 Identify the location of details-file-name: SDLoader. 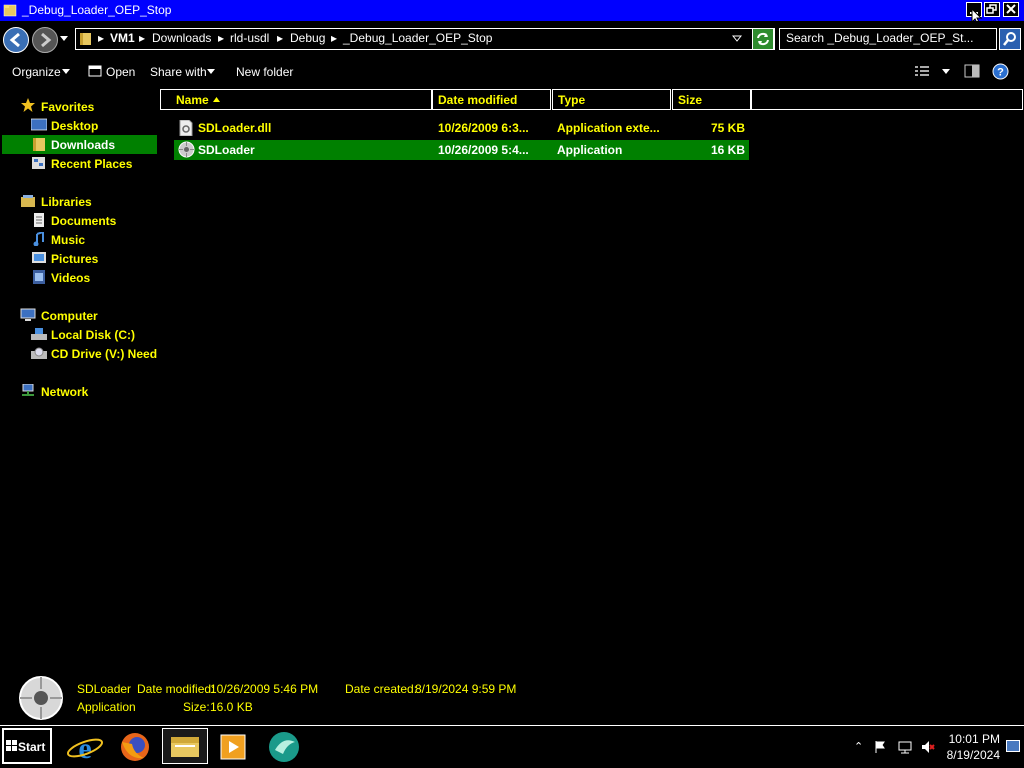
(104, 689).